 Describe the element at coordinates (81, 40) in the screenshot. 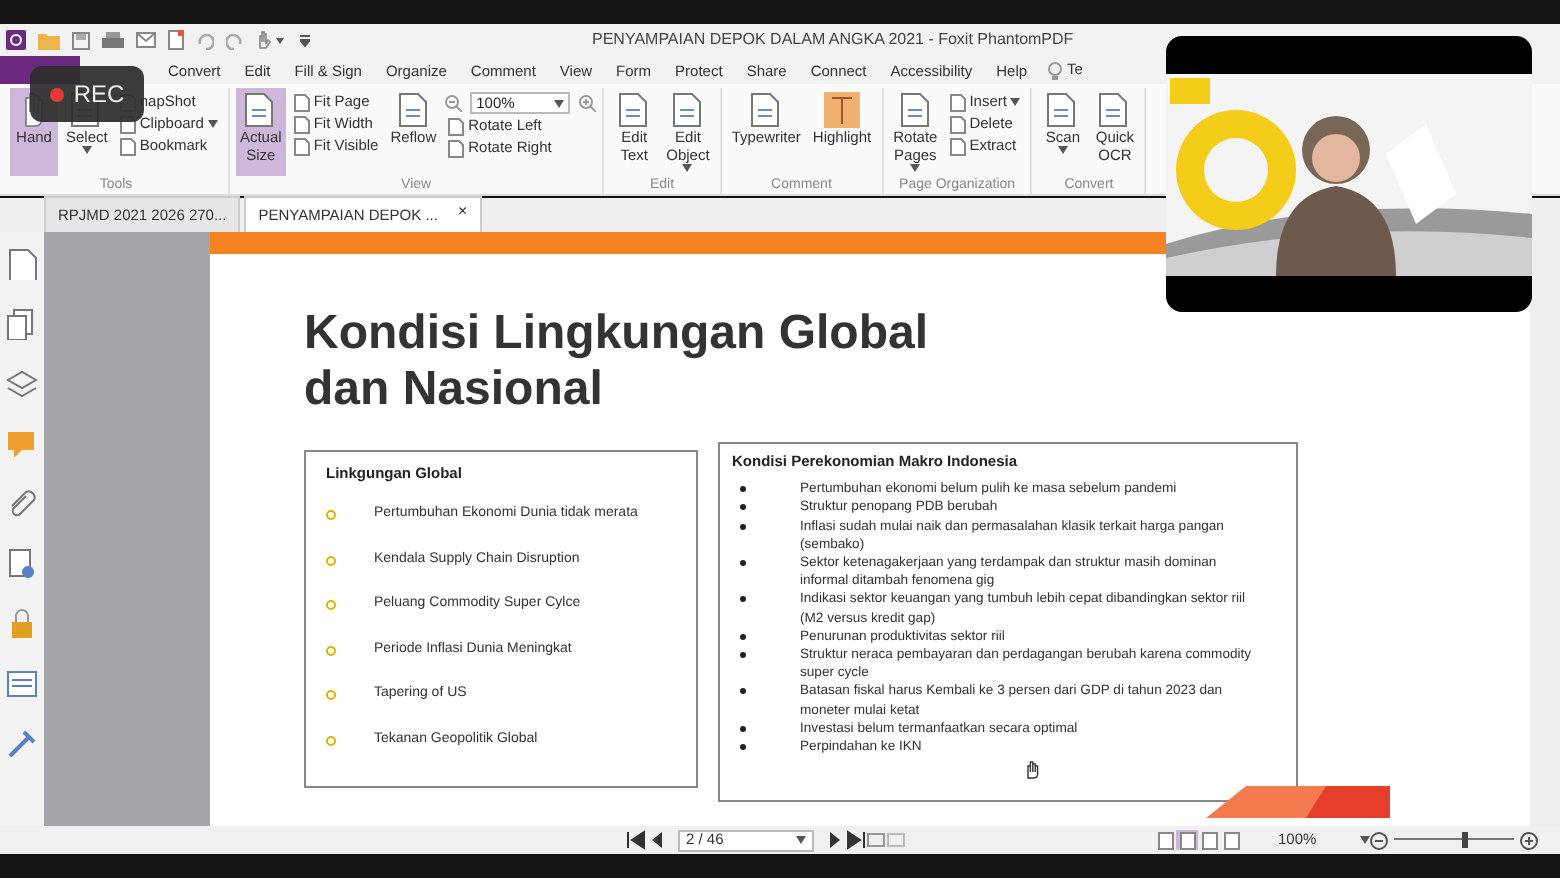

I see `save-icon` at that location.